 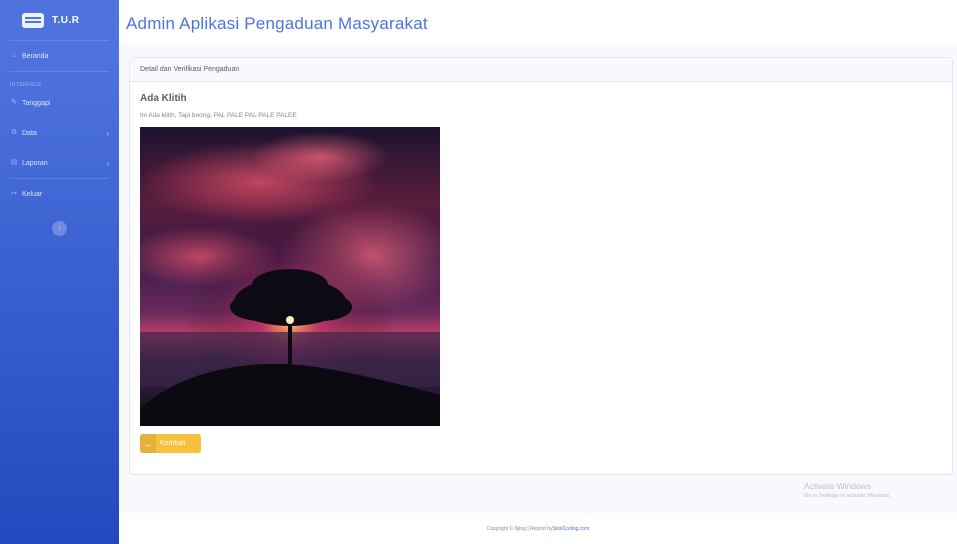 I want to click on sidebar-item-laporan: ▤ Laporan ›, so click(x=59, y=163).